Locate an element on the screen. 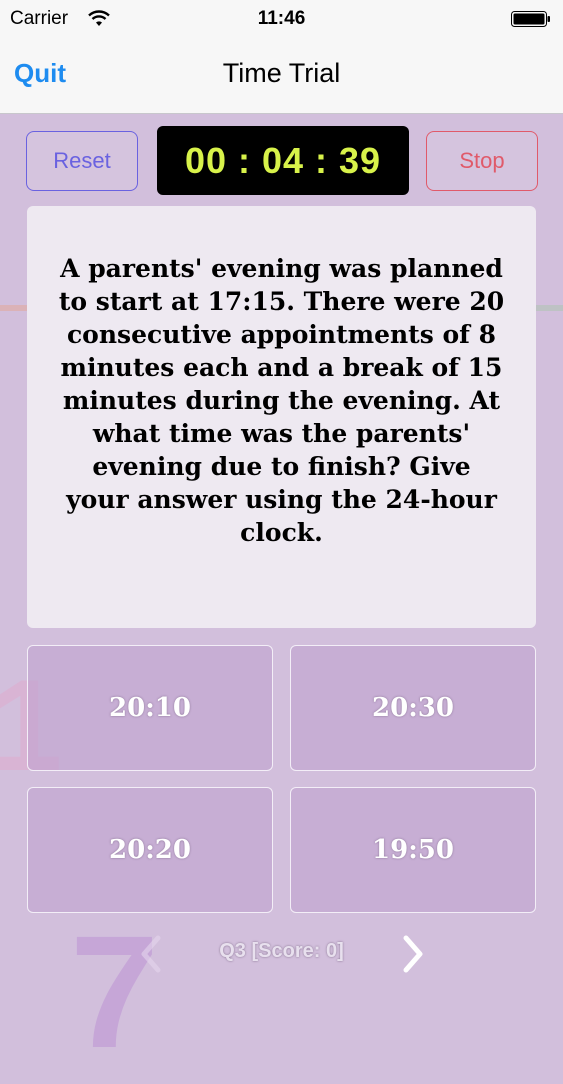 Image resolution: width=563 pixels, height=1084 pixels. reset-button: Reset is located at coordinates (82, 161).